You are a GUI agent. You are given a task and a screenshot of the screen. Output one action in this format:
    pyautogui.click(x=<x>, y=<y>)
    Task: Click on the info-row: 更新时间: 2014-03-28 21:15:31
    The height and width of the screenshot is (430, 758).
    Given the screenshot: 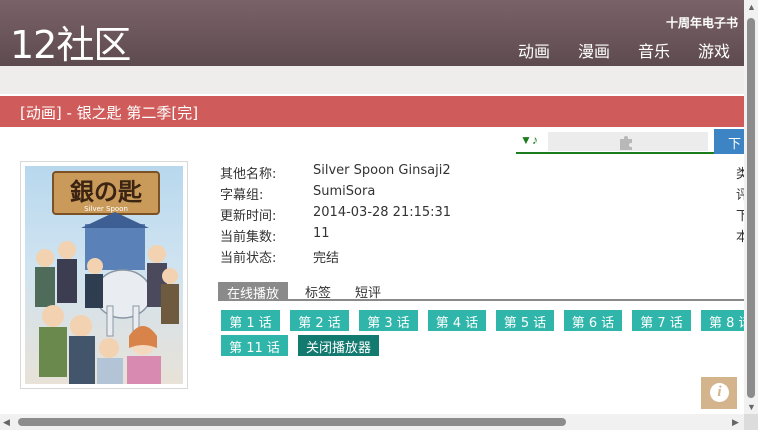 What is the action you would take?
    pyautogui.click(x=335, y=215)
    